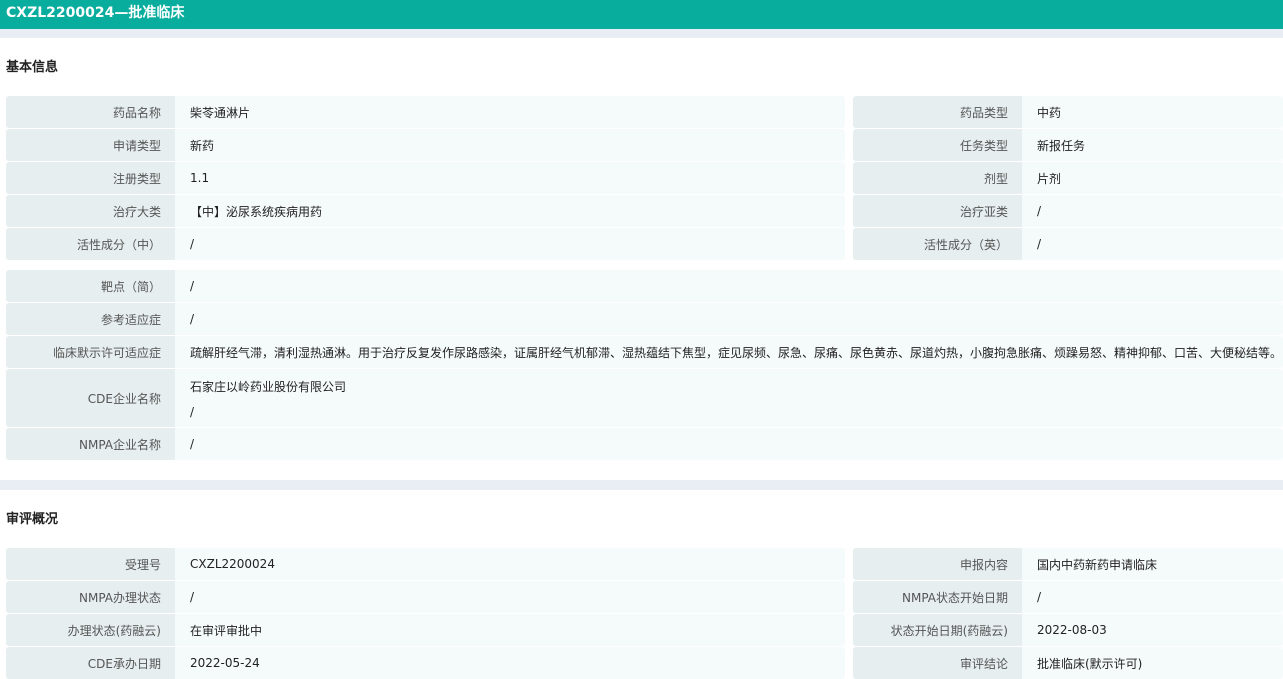 This screenshot has width=1283, height=679. What do you see at coordinates (1152, 630) in the screenshot?
I see `field-value: 2022-08-03` at bounding box center [1152, 630].